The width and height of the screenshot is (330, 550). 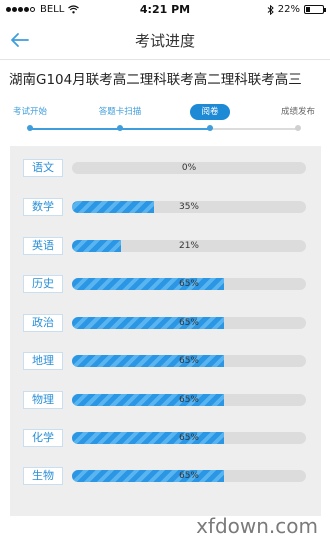 What do you see at coordinates (43, 246) in the screenshot?
I see `subject-label: 英语` at bounding box center [43, 246].